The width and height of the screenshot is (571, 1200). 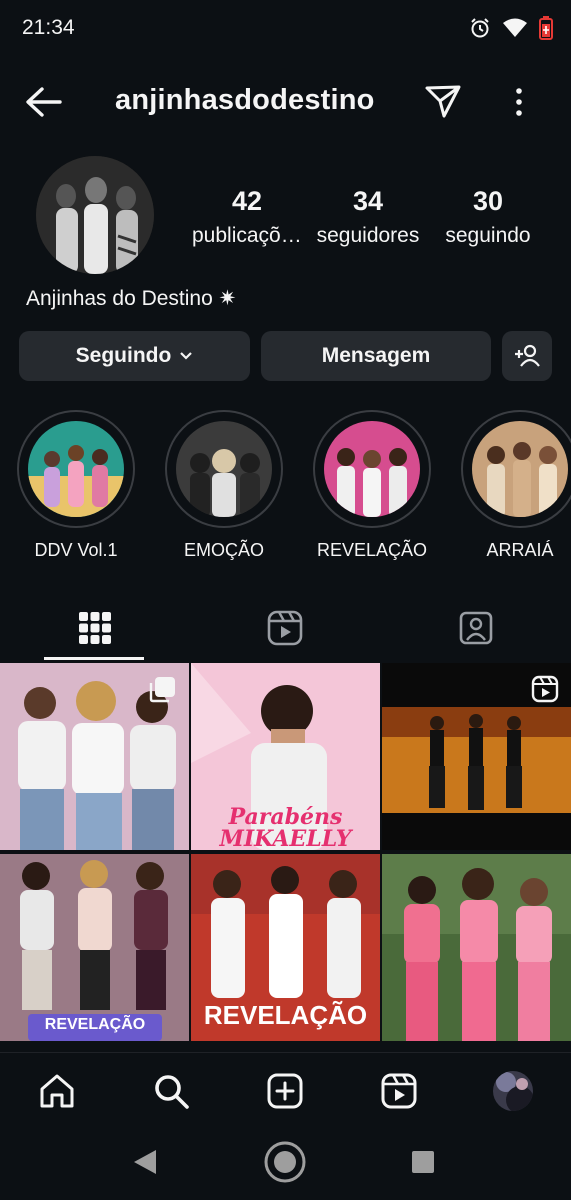 I want to click on highlight-item: ARRAIÁ, so click(x=515, y=485).